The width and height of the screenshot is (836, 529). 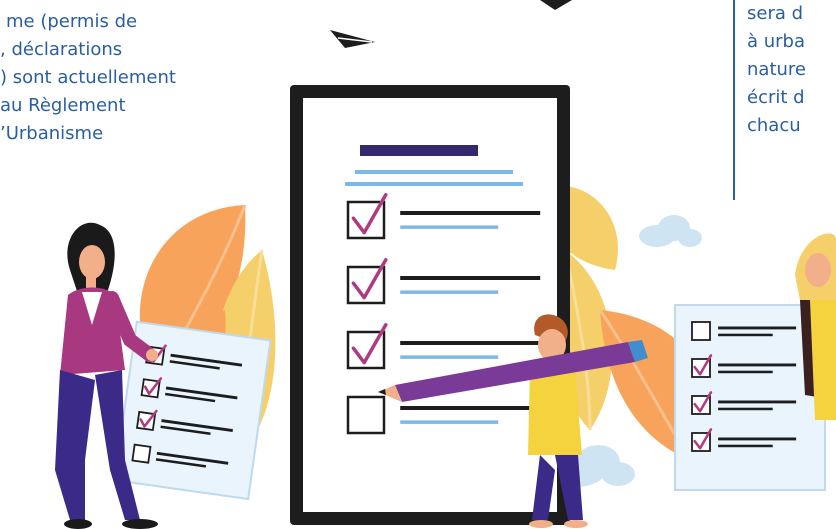 What do you see at coordinates (776, 97) in the screenshot?
I see `right-text-line: écrit d` at bounding box center [776, 97].